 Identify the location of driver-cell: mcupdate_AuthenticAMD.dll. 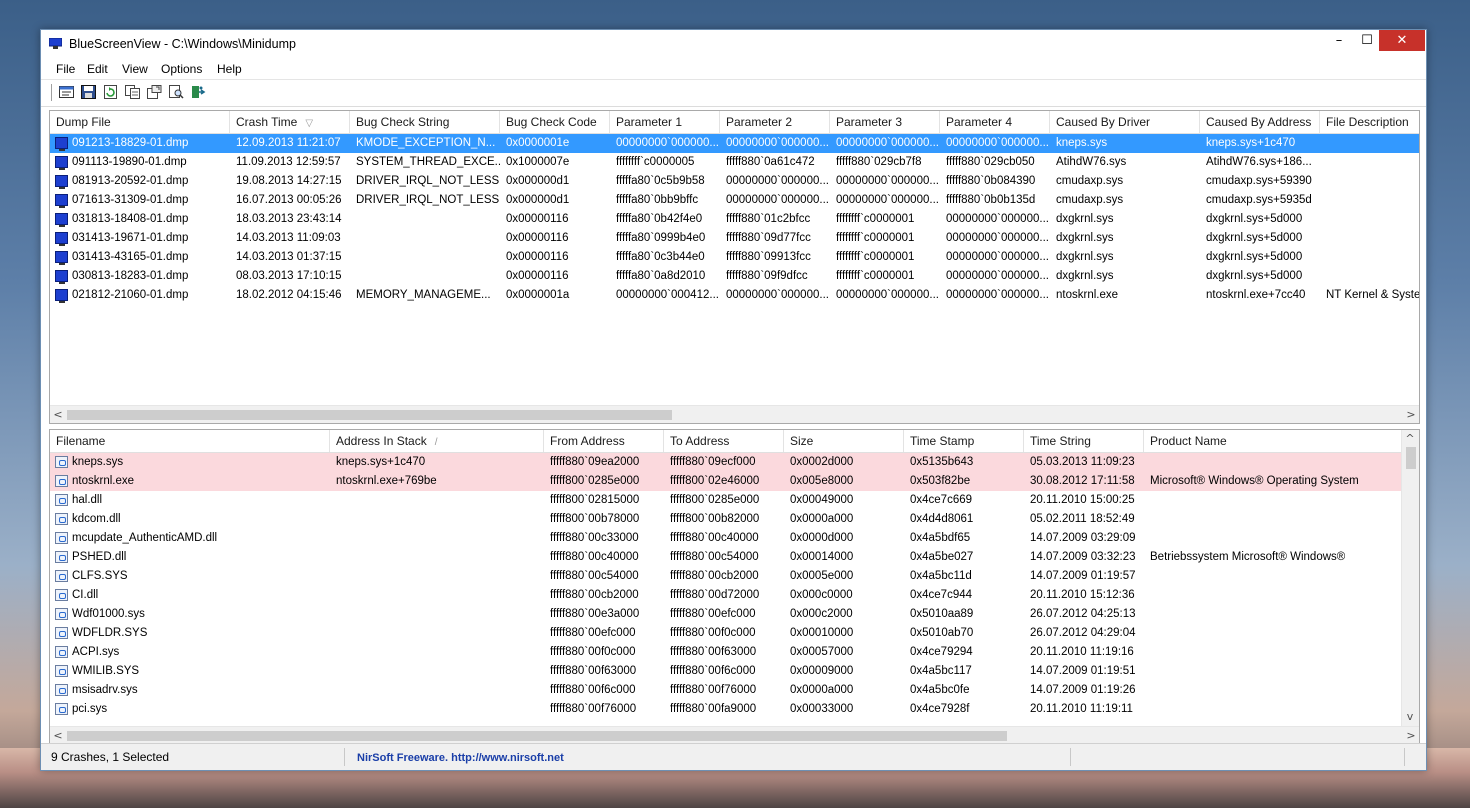
(145, 538).